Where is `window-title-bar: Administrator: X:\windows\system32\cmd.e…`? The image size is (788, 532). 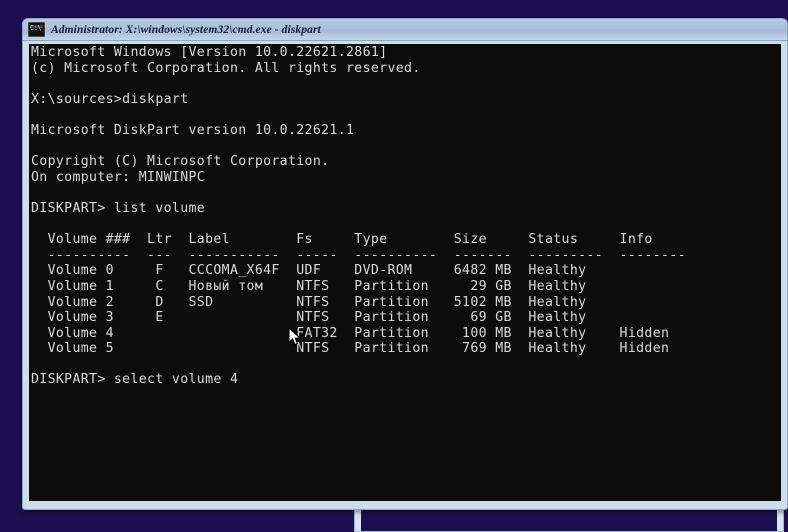 window-title-bar: Administrator: X:\windows\system32\cmd.e… is located at coordinates (405, 30).